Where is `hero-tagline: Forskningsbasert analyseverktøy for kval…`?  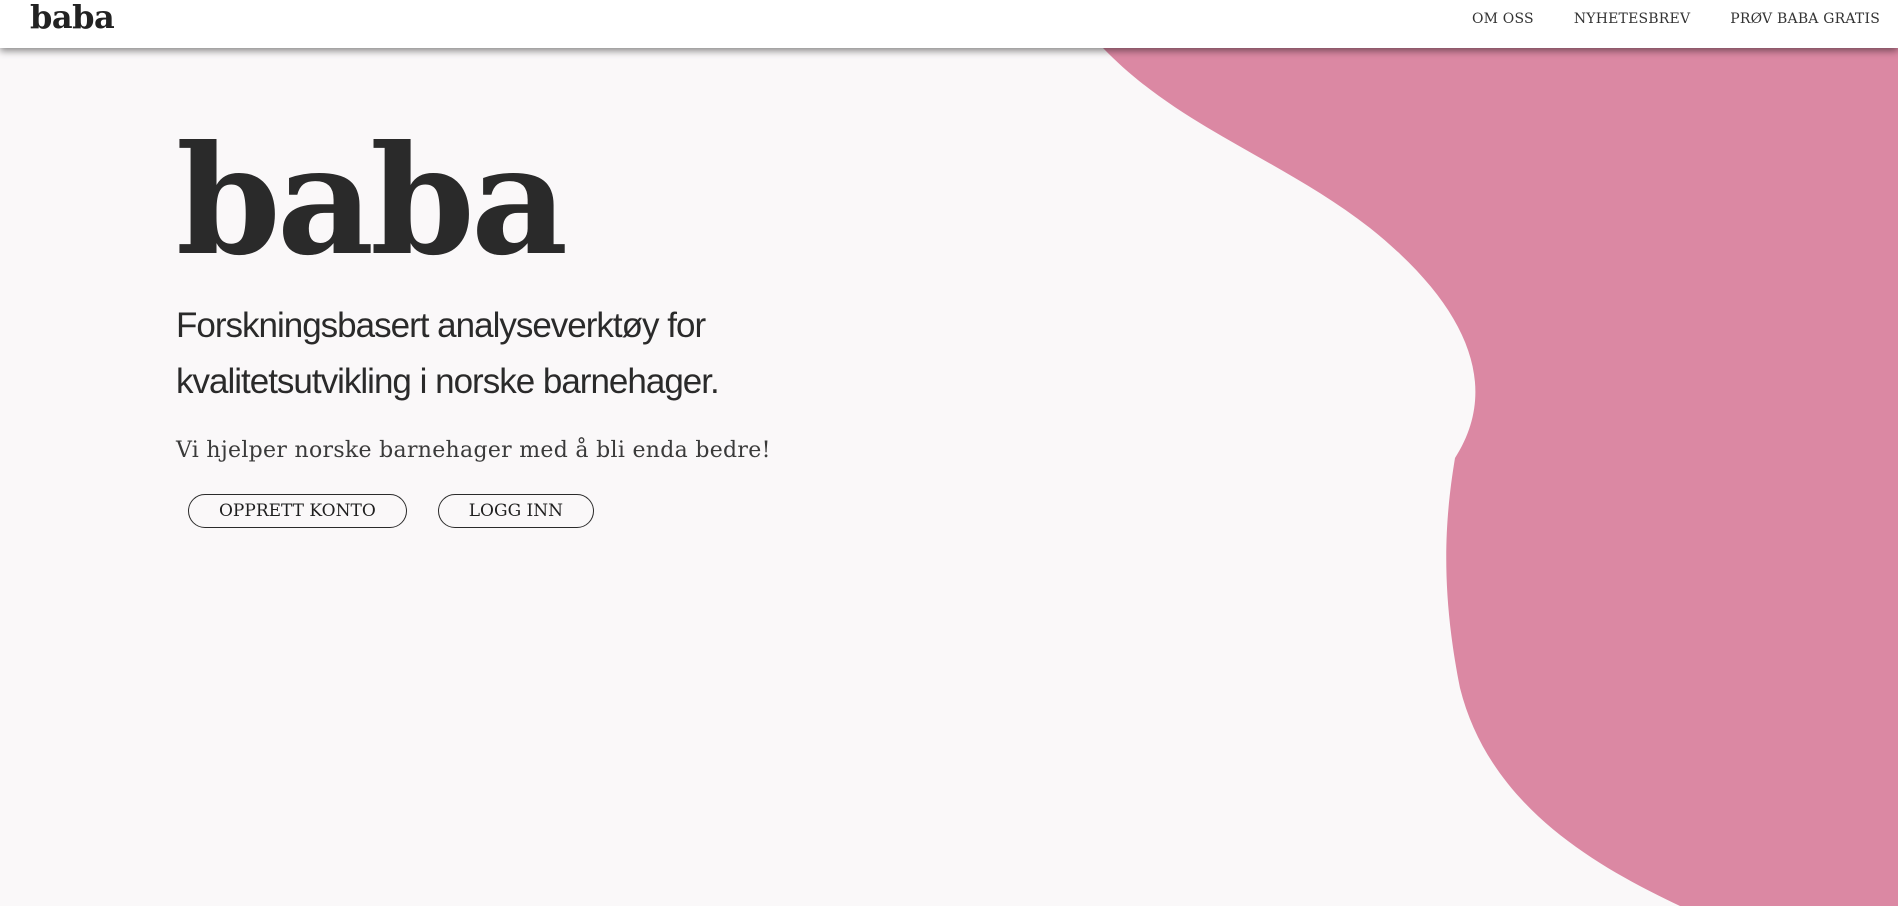
hero-tagline: Forskningsbasert analyseverktøy for kval… is located at coordinates (448, 353).